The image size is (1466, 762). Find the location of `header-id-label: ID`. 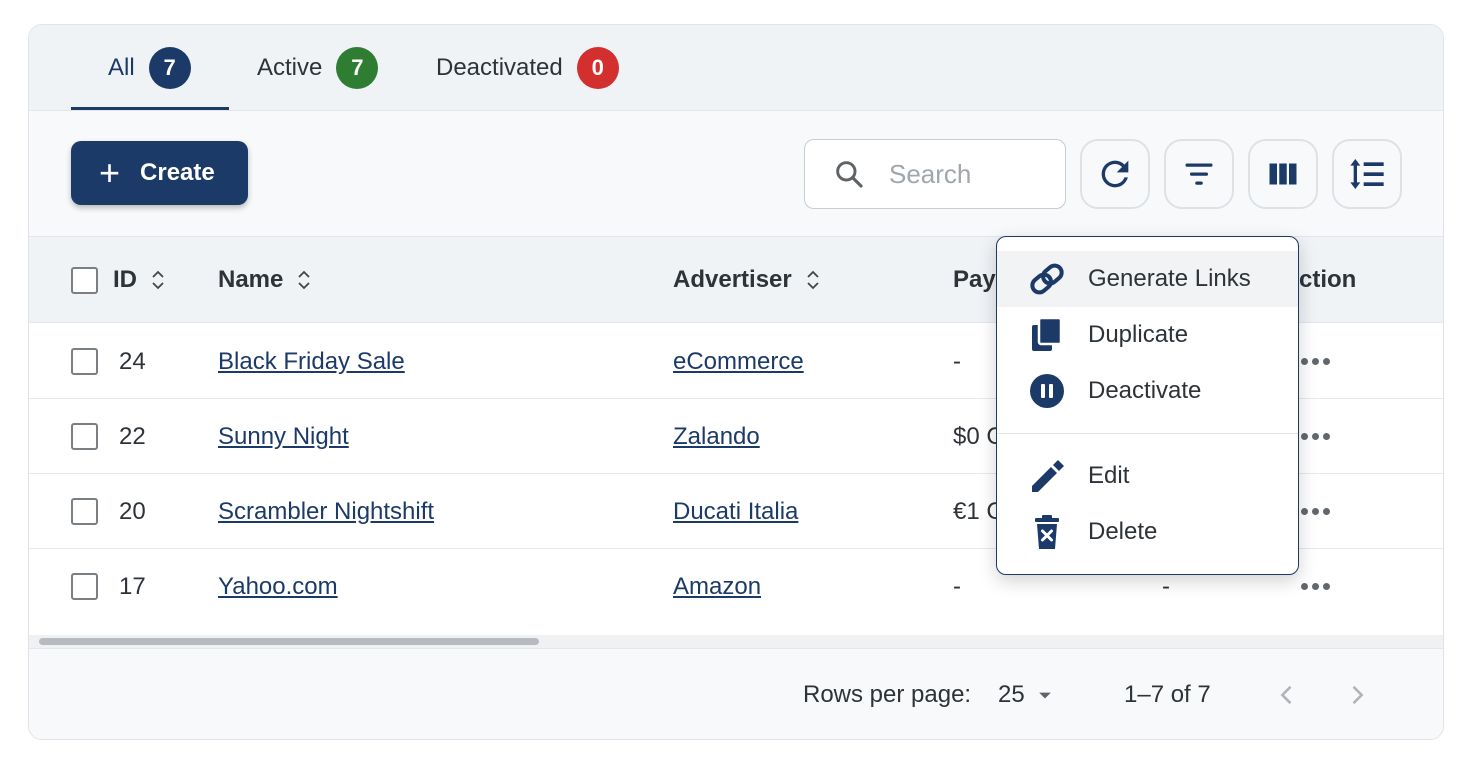

header-id-label: ID is located at coordinates (125, 279).